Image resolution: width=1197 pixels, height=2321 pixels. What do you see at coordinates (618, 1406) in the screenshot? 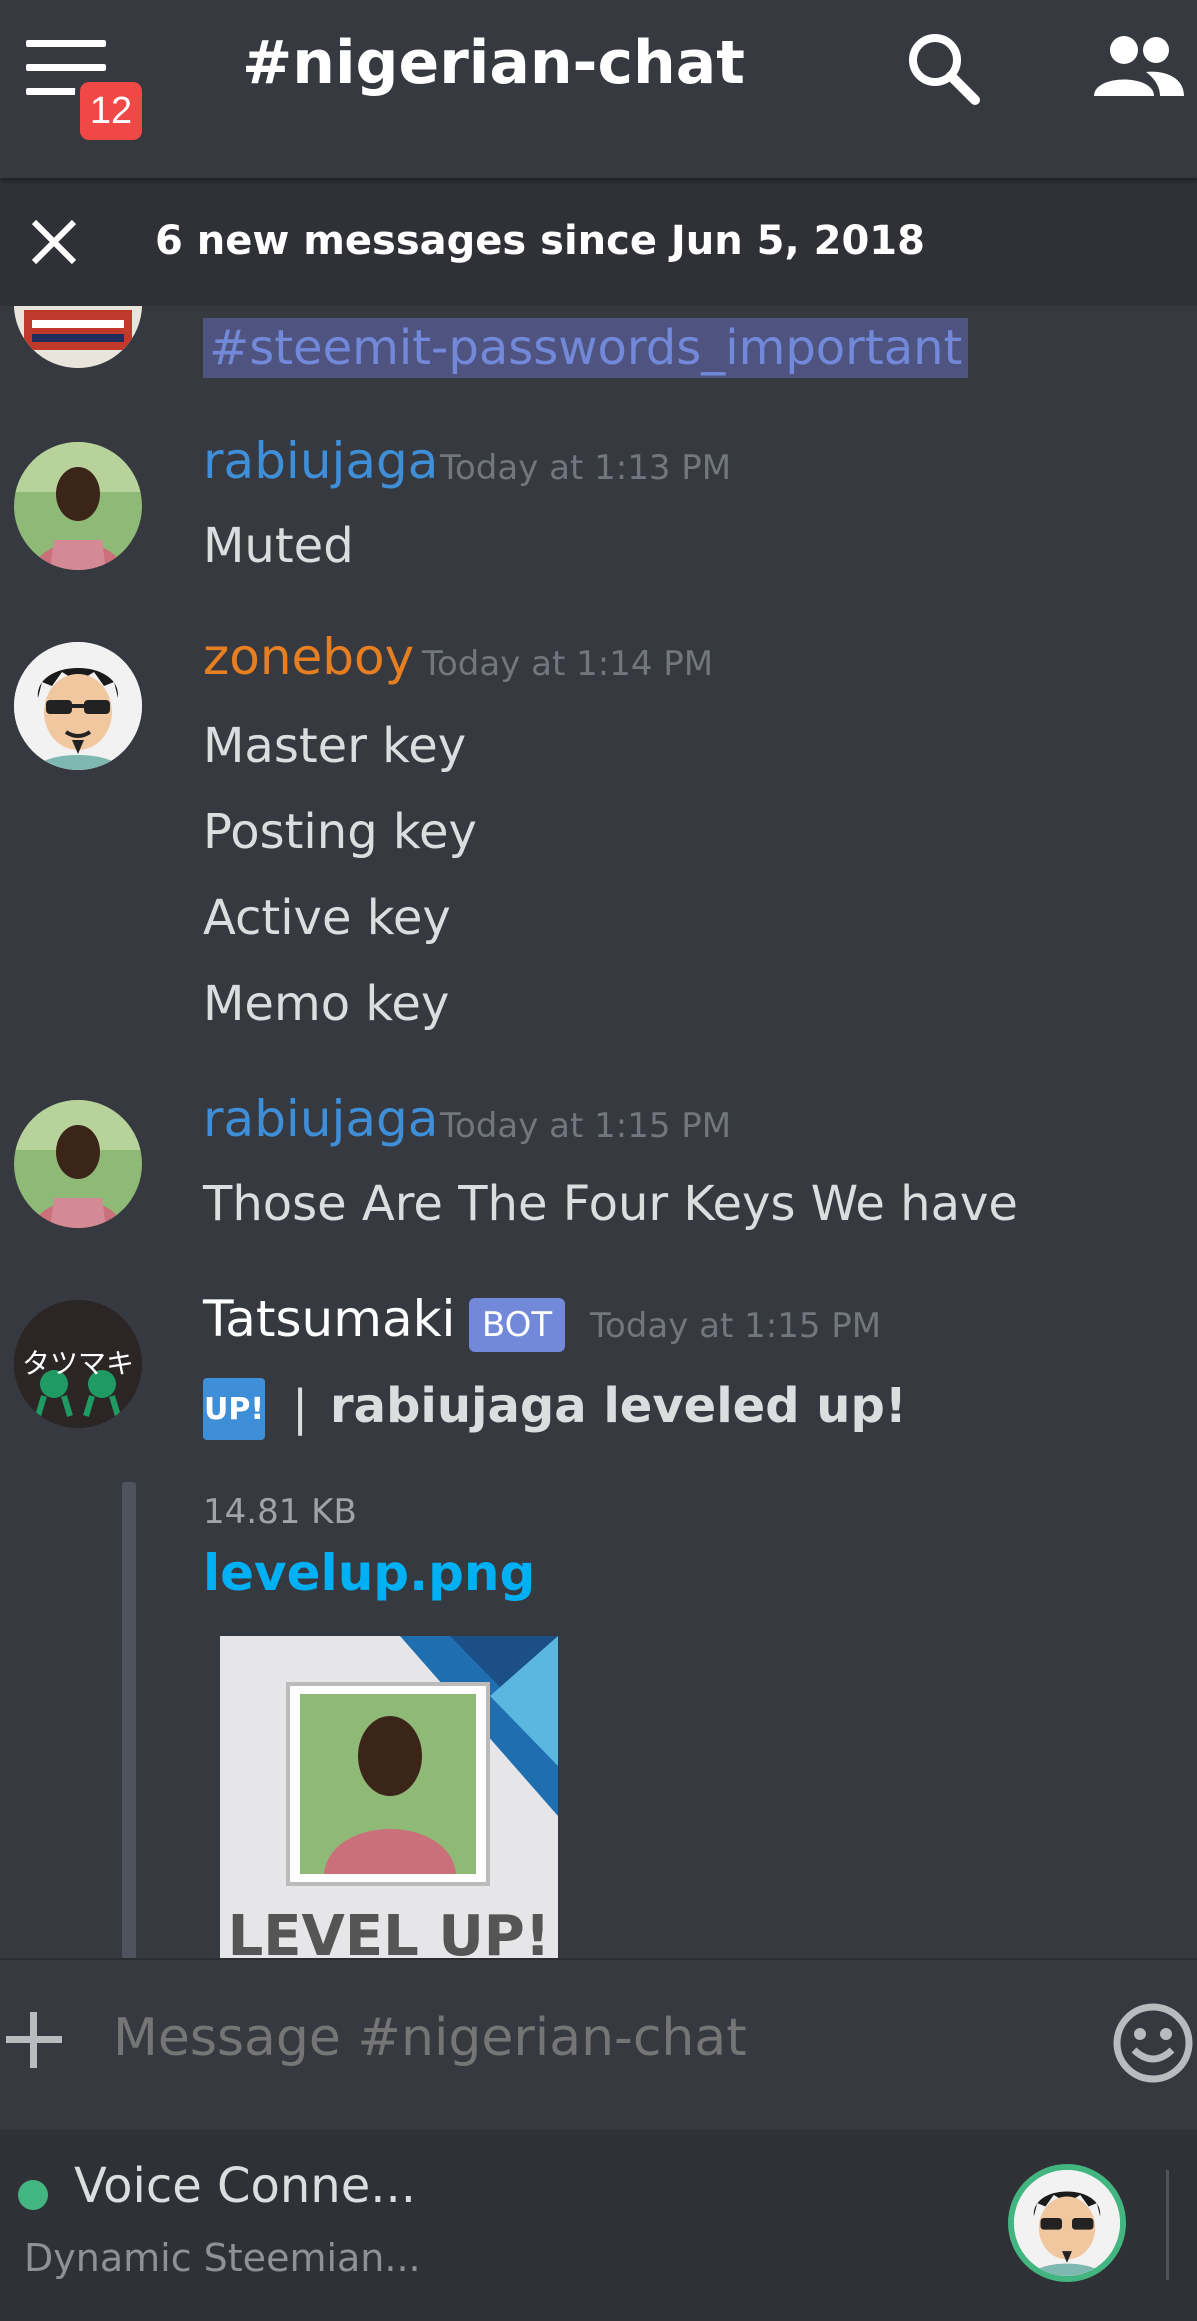
I see `level-up-text: rabiujaga leveled up!` at bounding box center [618, 1406].